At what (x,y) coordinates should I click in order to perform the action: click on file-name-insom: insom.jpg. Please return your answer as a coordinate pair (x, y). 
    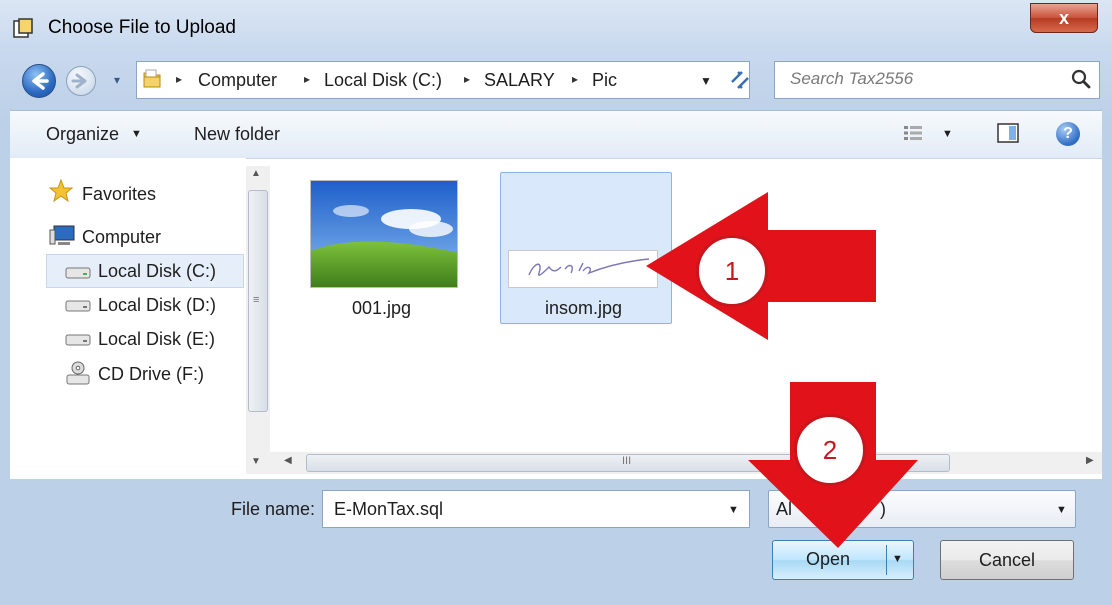
    Looking at the image, I should click on (583, 308).